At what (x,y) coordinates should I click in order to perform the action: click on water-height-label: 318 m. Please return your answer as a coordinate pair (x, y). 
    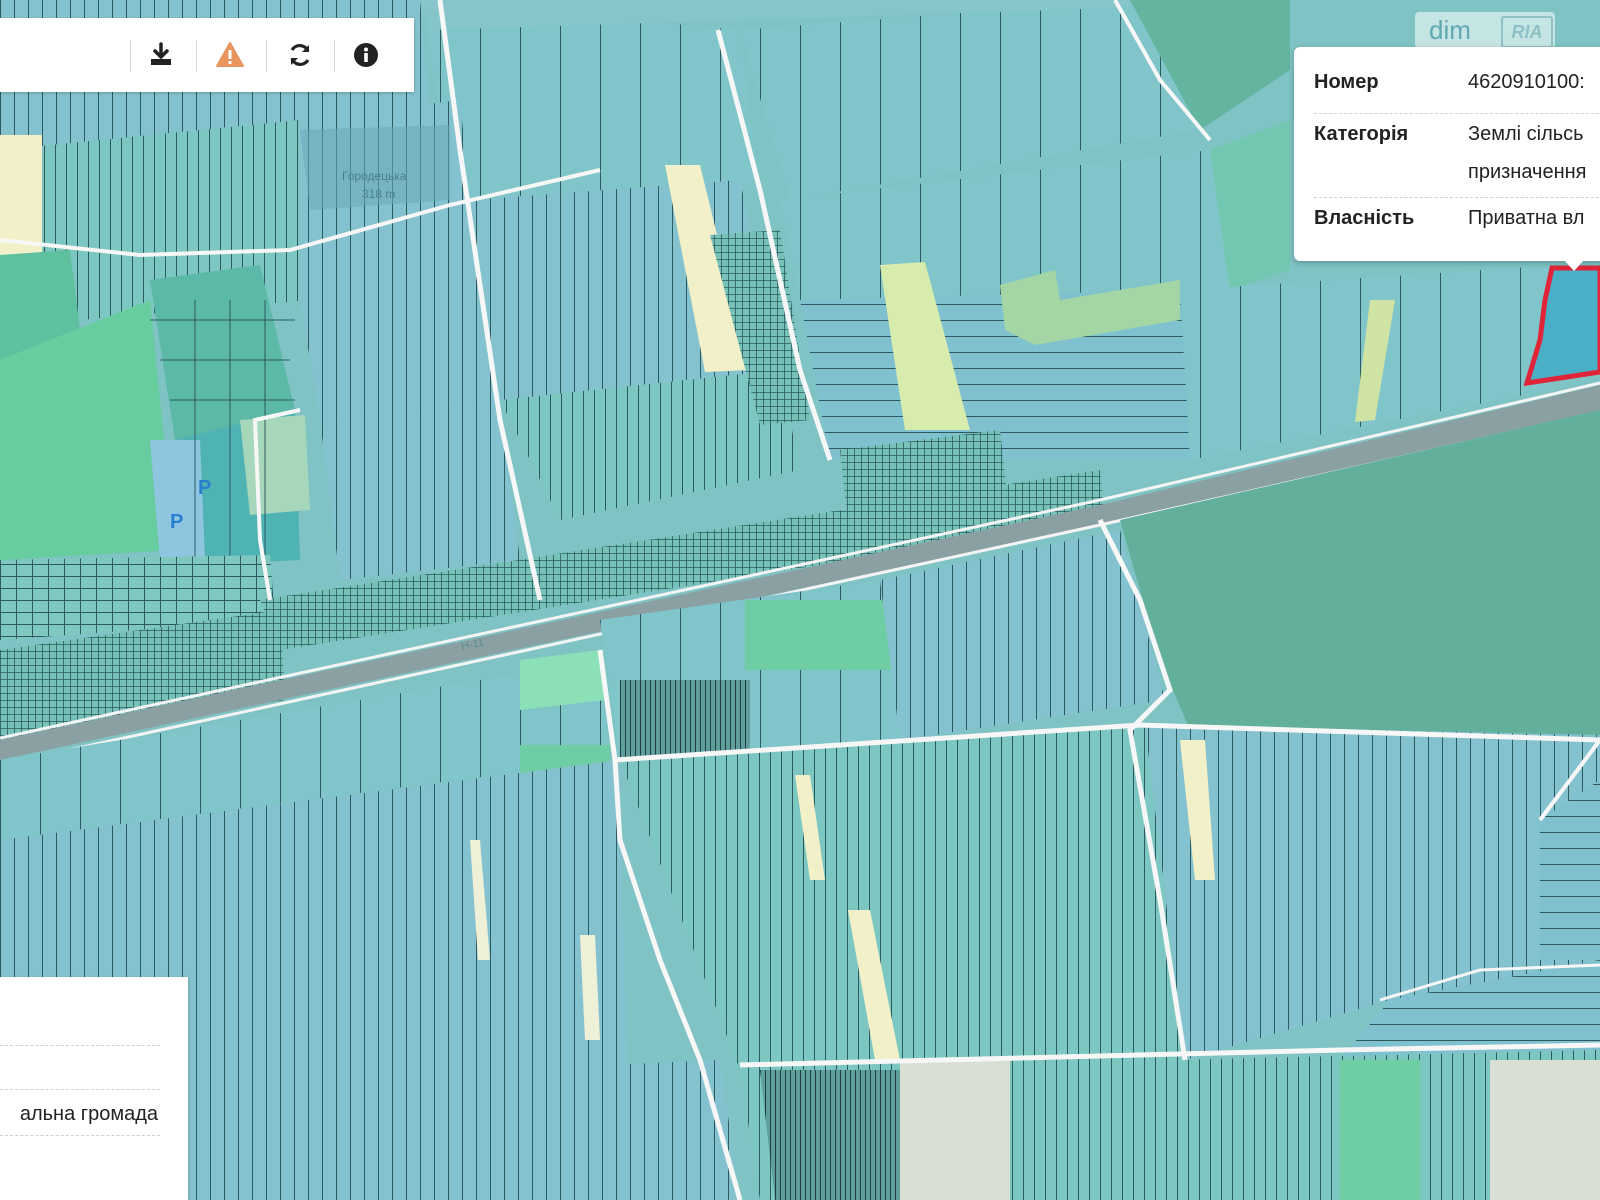
    Looking at the image, I should click on (378, 194).